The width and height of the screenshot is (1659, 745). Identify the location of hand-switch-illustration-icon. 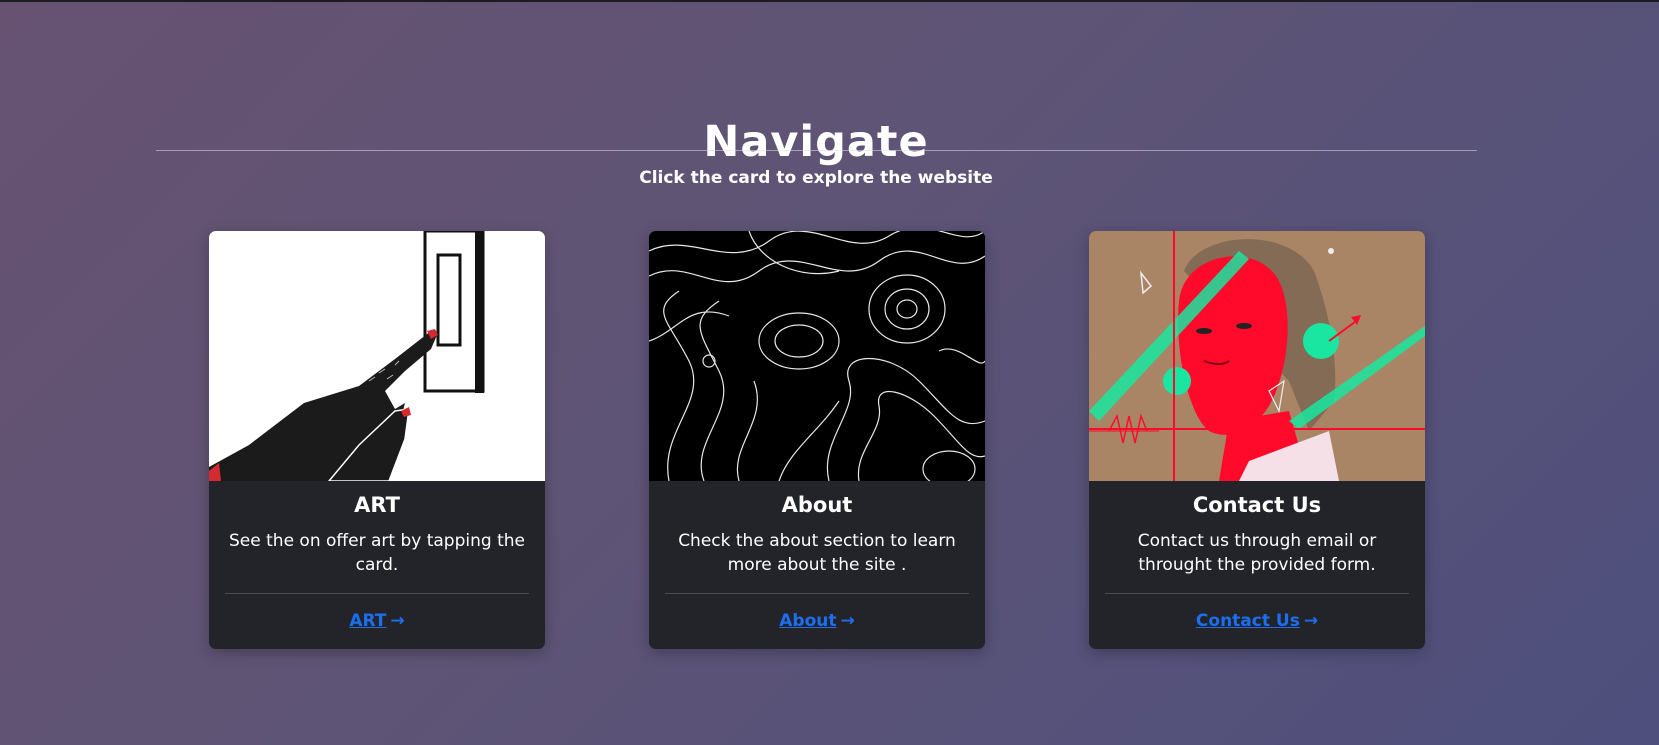
(377, 356).